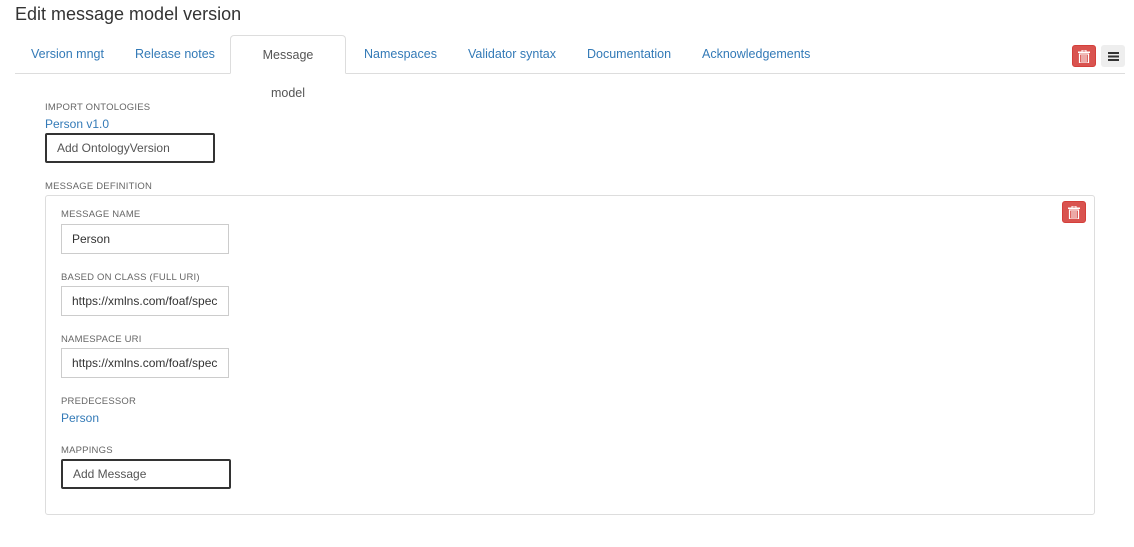 The image size is (1134, 547). I want to click on based-on-class-label: BASED ON CLASS (FULL URI), so click(130, 277).